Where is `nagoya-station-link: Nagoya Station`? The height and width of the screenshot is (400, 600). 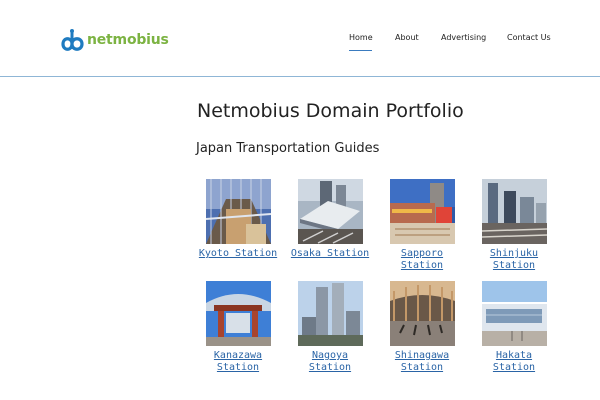
nagoya-station-link: Nagoya Station is located at coordinates (330, 362).